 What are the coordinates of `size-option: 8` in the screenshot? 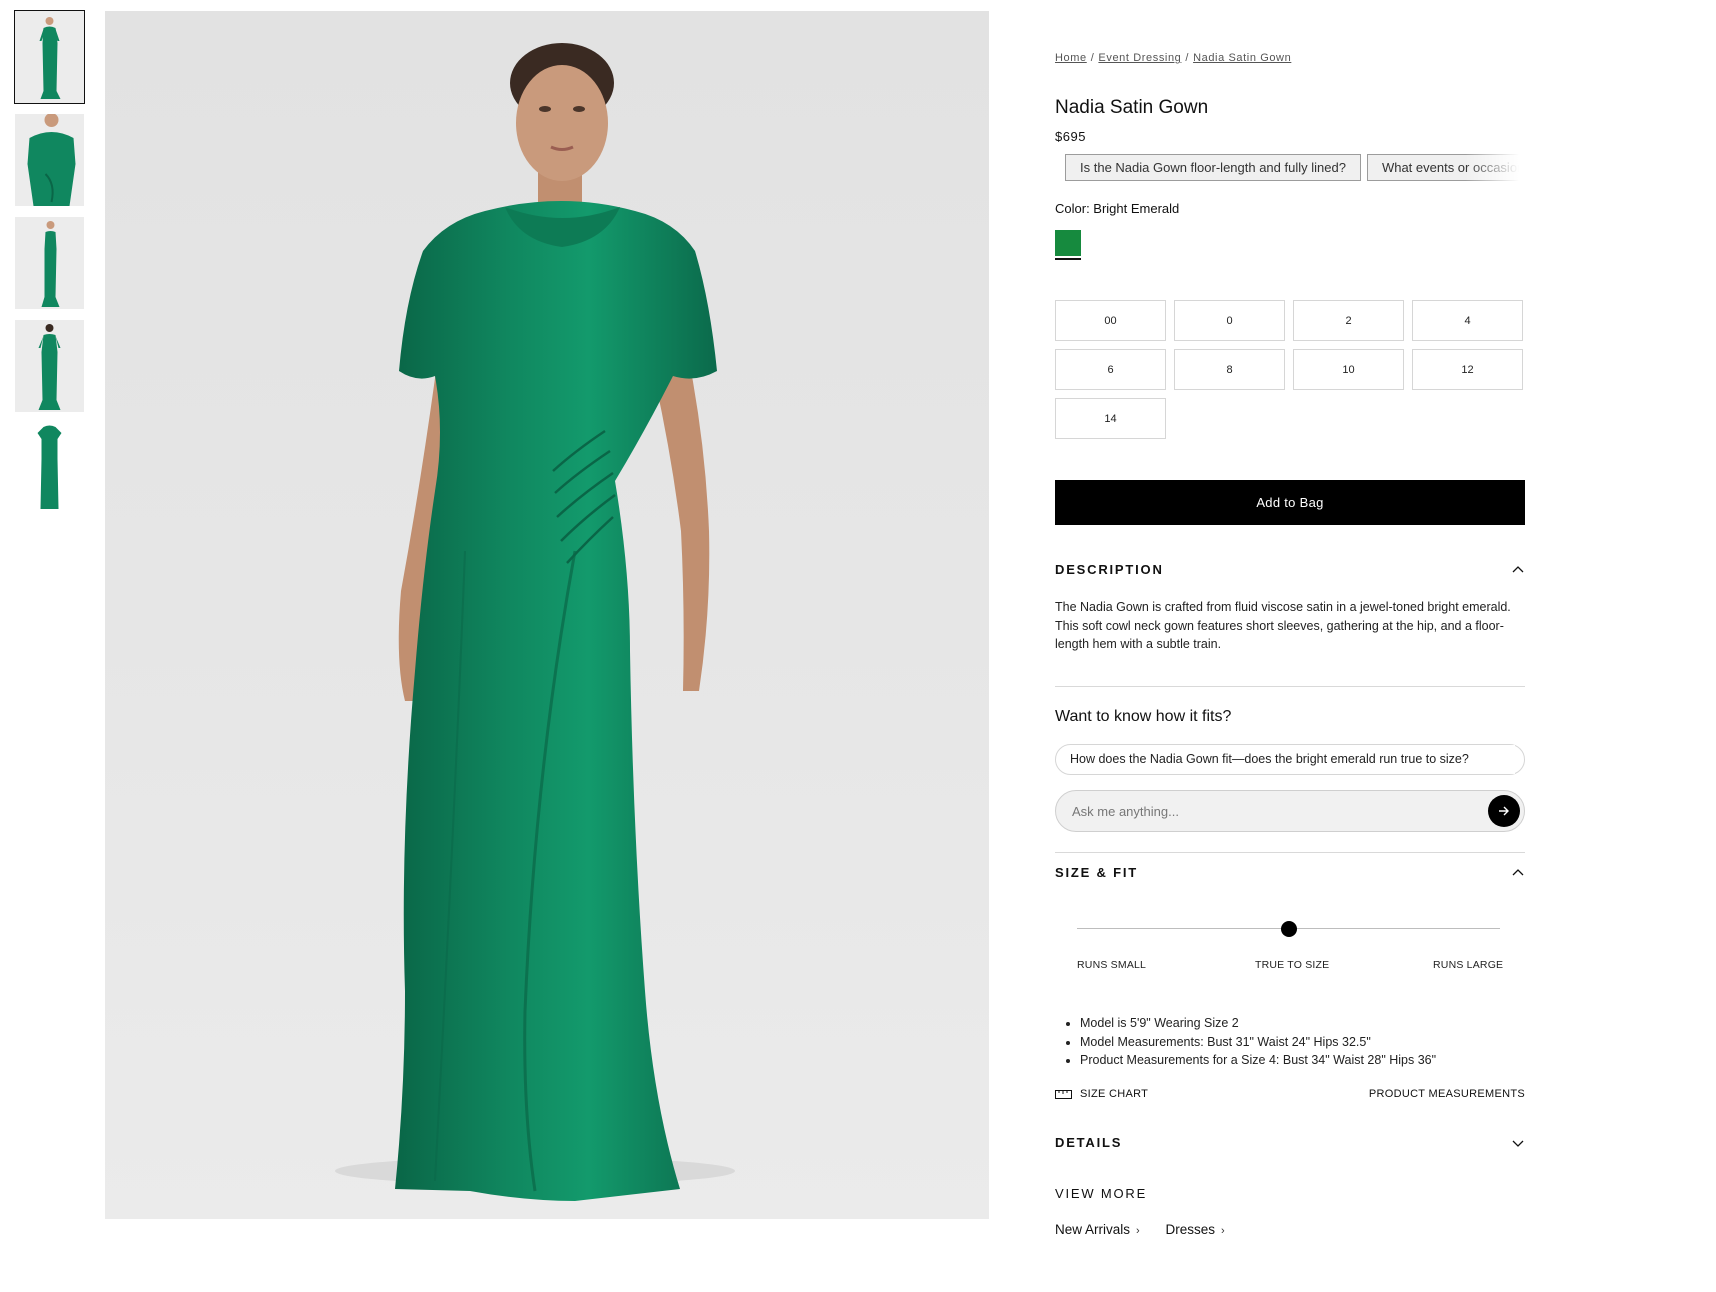 It's located at (1229, 369).